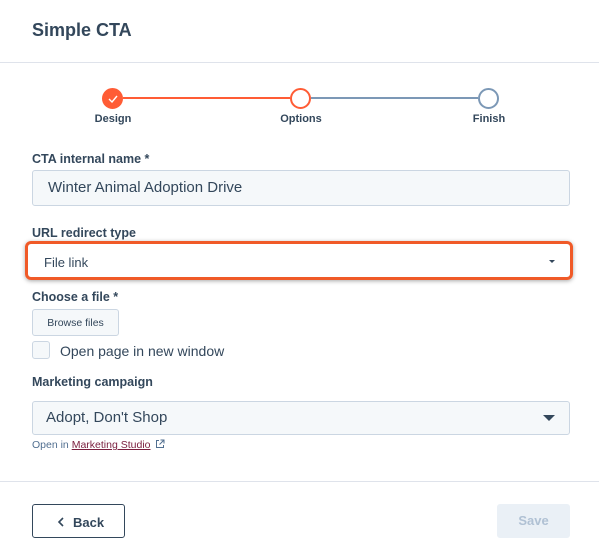 The width and height of the screenshot is (599, 557). What do you see at coordinates (60, 522) in the screenshot?
I see `chevron-left-icon` at bounding box center [60, 522].